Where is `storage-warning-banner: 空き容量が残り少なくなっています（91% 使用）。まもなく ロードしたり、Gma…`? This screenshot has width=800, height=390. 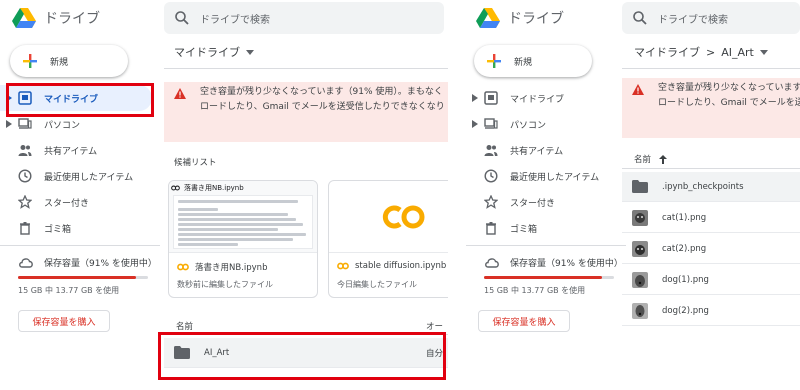 storage-warning-banner: 空き容量が残り少なくなっています（91% 使用）。まもなく ロードしたり、Gma… is located at coordinates (306, 112).